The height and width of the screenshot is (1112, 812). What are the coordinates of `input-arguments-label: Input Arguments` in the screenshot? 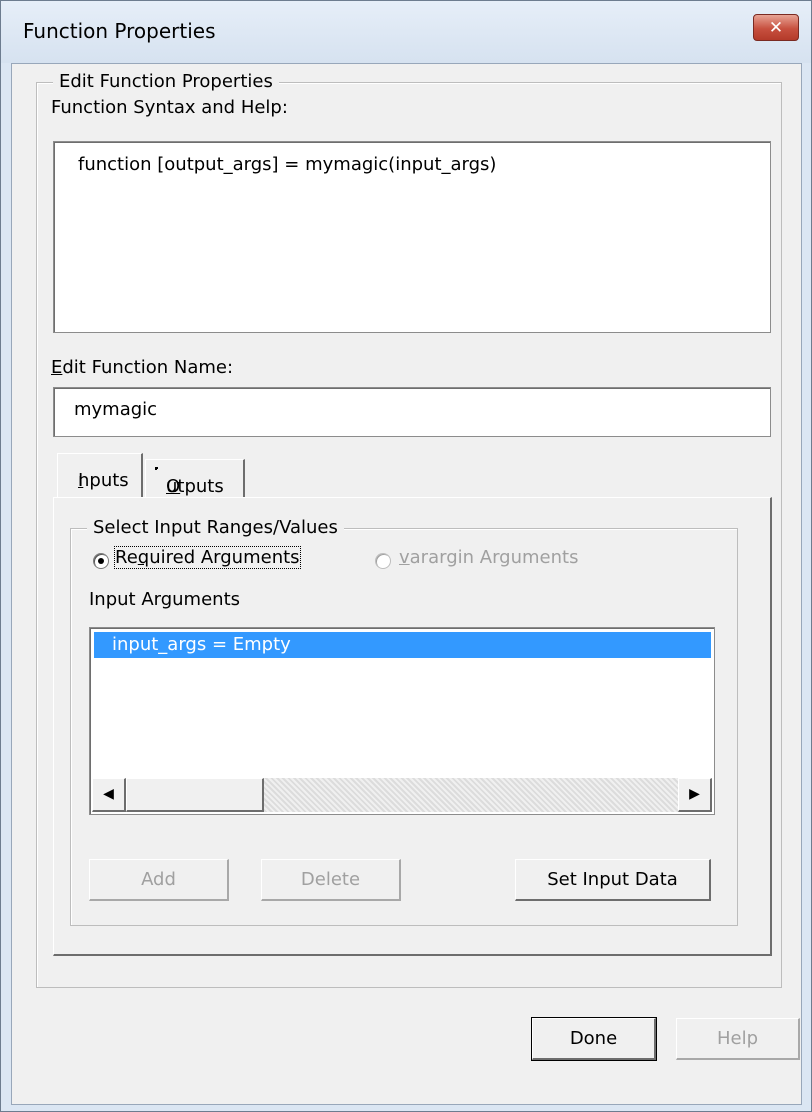 It's located at (165, 599).